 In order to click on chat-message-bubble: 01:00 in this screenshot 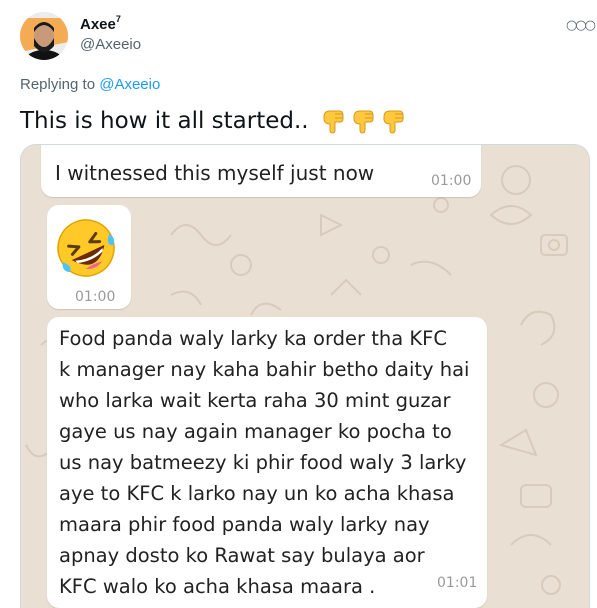, I will do `click(89, 257)`.